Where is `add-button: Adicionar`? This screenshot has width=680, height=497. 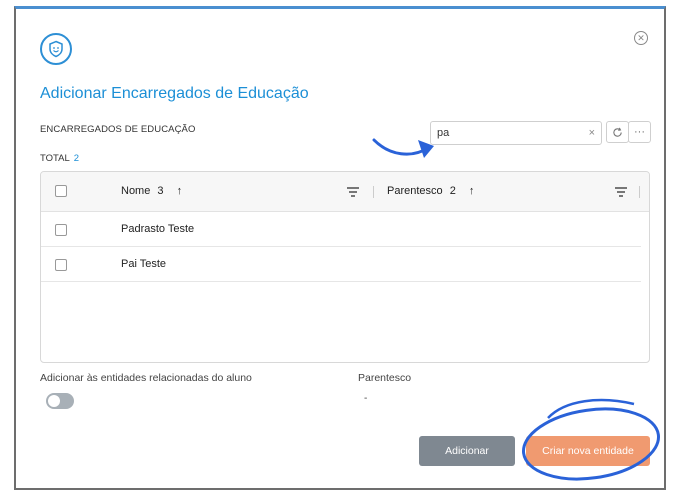 add-button: Adicionar is located at coordinates (467, 451).